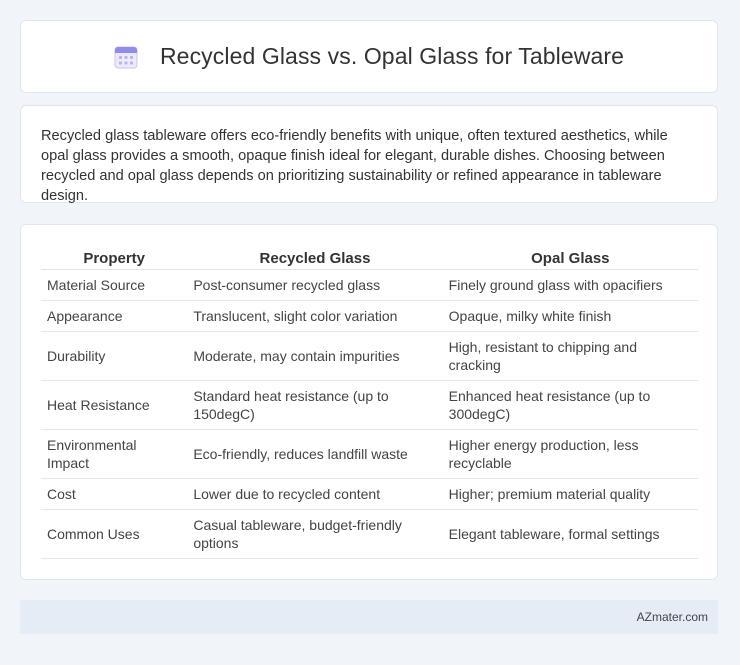 This screenshot has height=665, width=740. I want to click on table-header-row: Property Recycled Glass Opal Glass, so click(369, 257).